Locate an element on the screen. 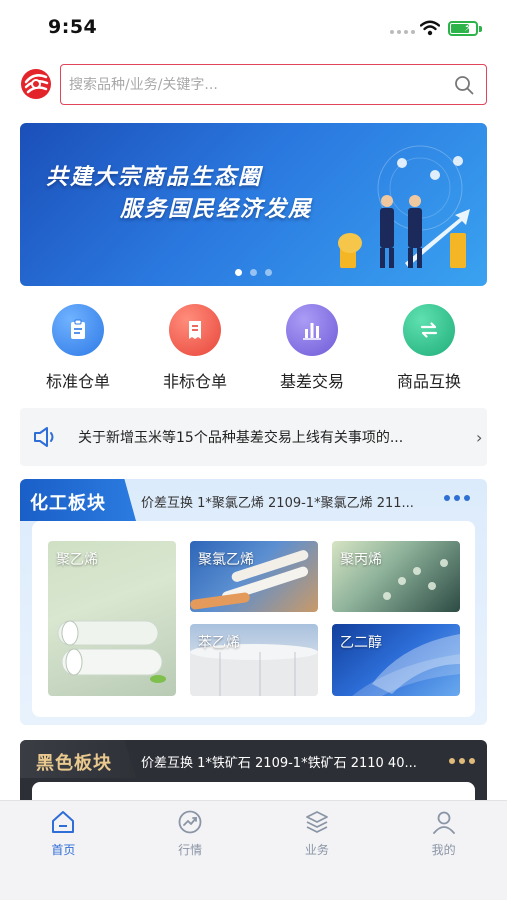  quick-menu: 标准仓单 非标仓单 基差交易 商品互换 is located at coordinates (253, 349).